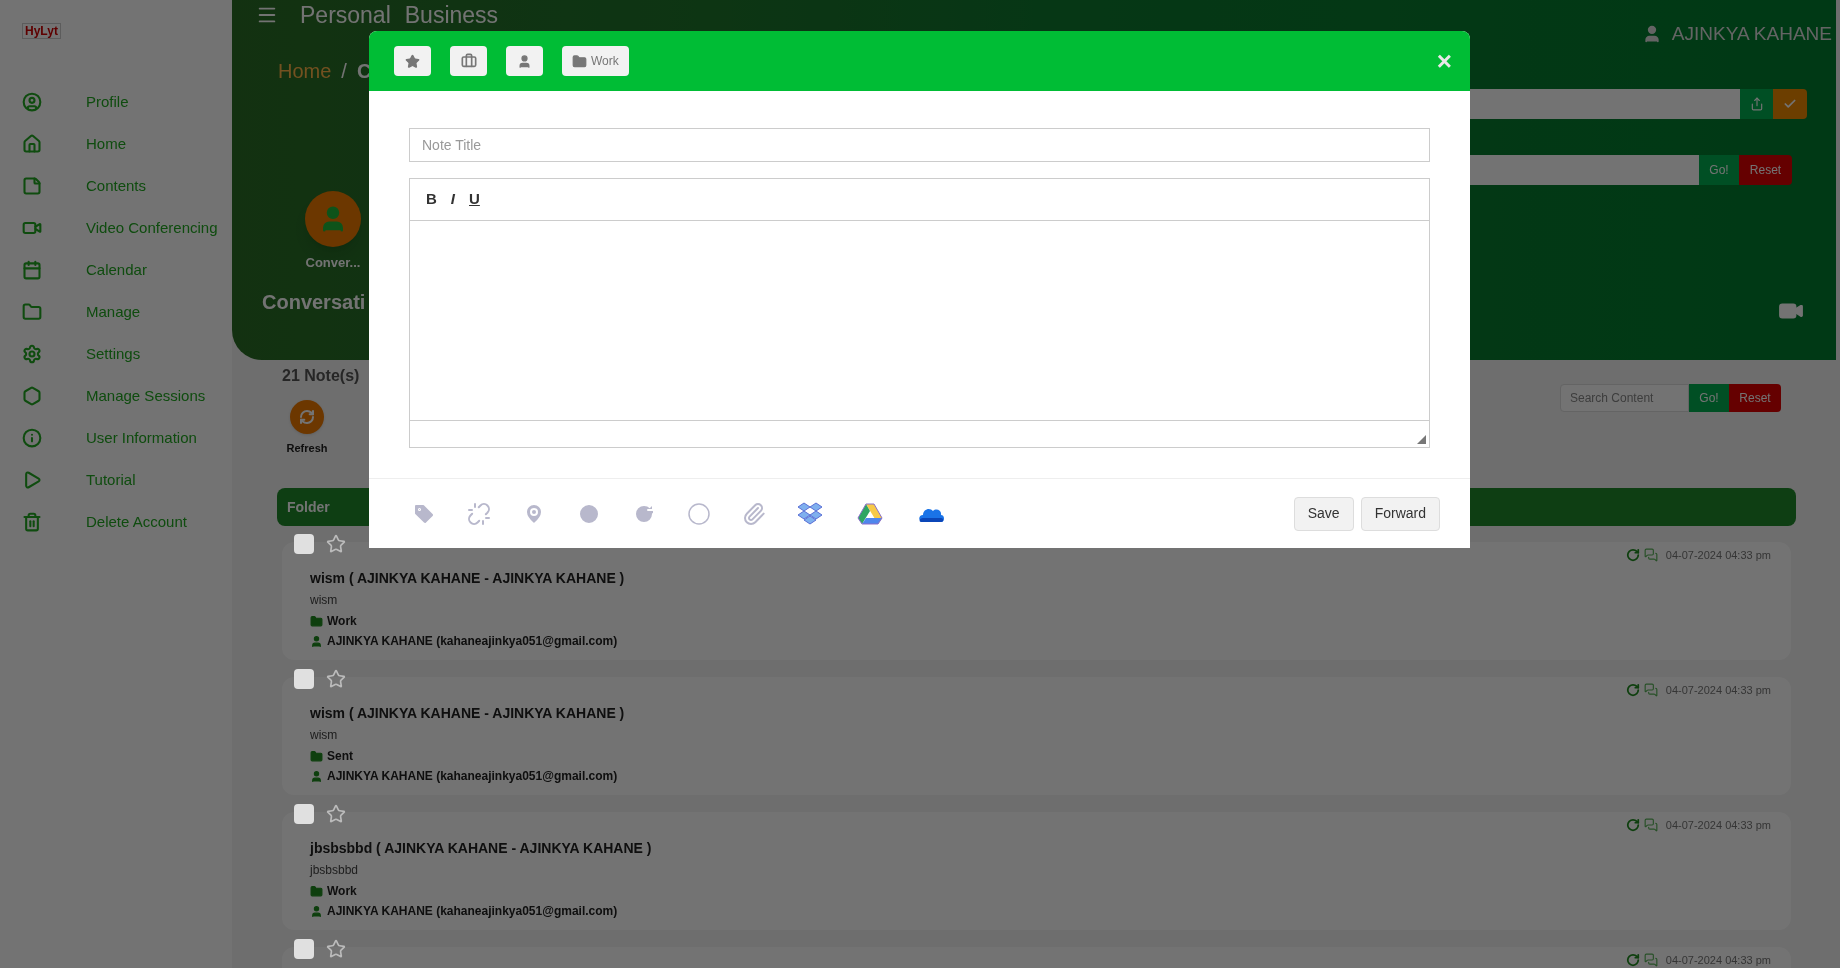 The width and height of the screenshot is (1840, 968). I want to click on note-card: 04-07-2024 04:33 pm wism ( AJINKYA KAHANE - AJINKYA KAHANE ) wism Work AJINKYA KAHANE (kahaneajinkya051@gmail.com), so click(1036, 601).